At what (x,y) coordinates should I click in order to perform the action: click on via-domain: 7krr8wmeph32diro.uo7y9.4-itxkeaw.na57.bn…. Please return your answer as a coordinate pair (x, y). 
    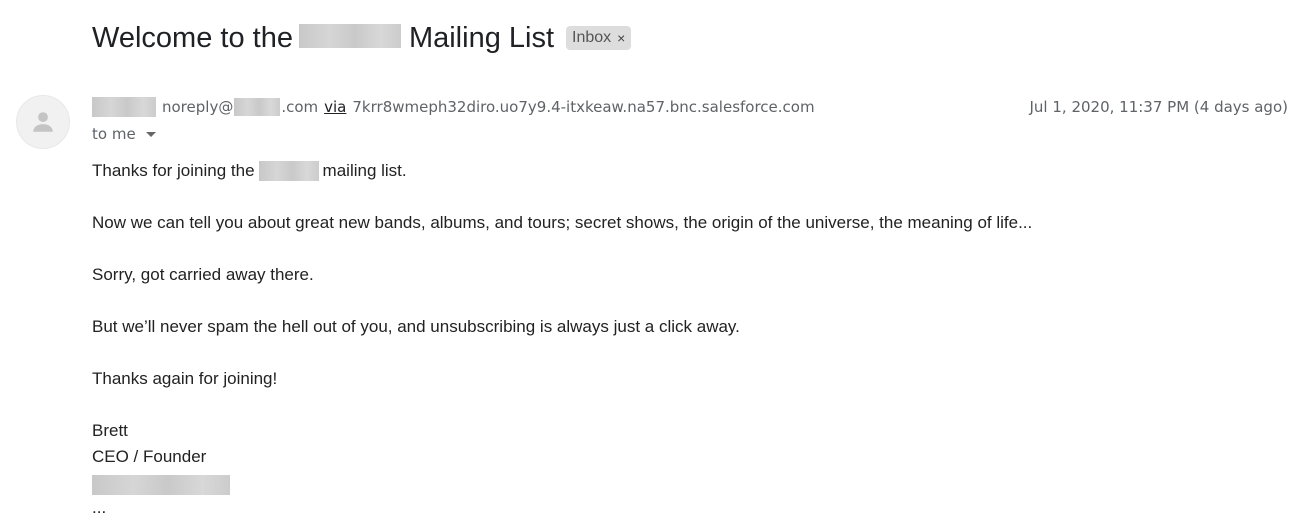
    Looking at the image, I should click on (583, 107).